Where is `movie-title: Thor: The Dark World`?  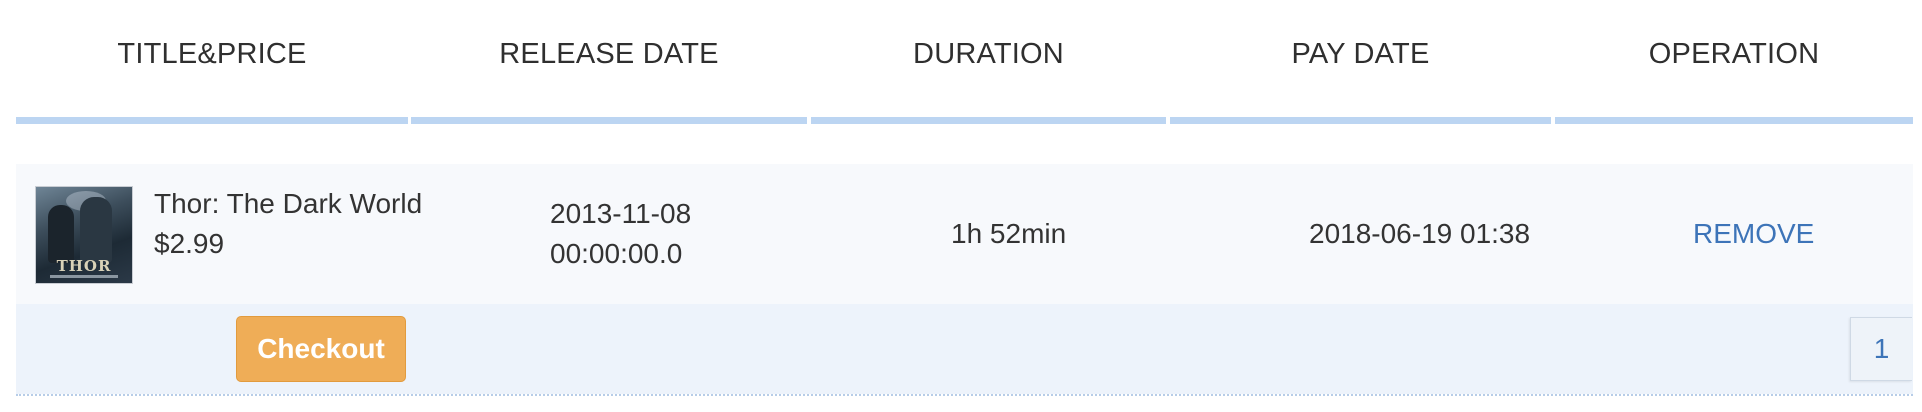
movie-title: Thor: The Dark World is located at coordinates (288, 203).